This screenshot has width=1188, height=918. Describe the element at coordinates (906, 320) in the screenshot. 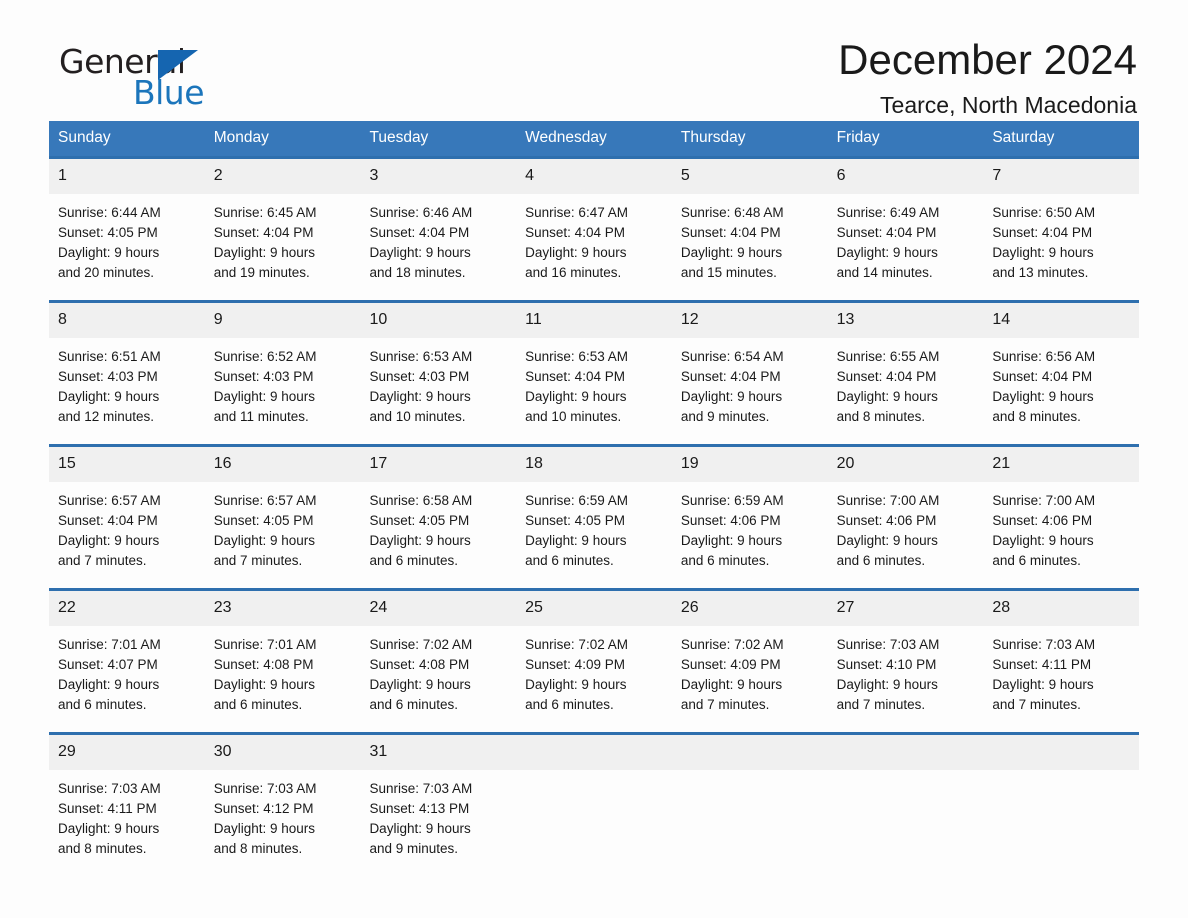

I see `day-number: 13` at that location.